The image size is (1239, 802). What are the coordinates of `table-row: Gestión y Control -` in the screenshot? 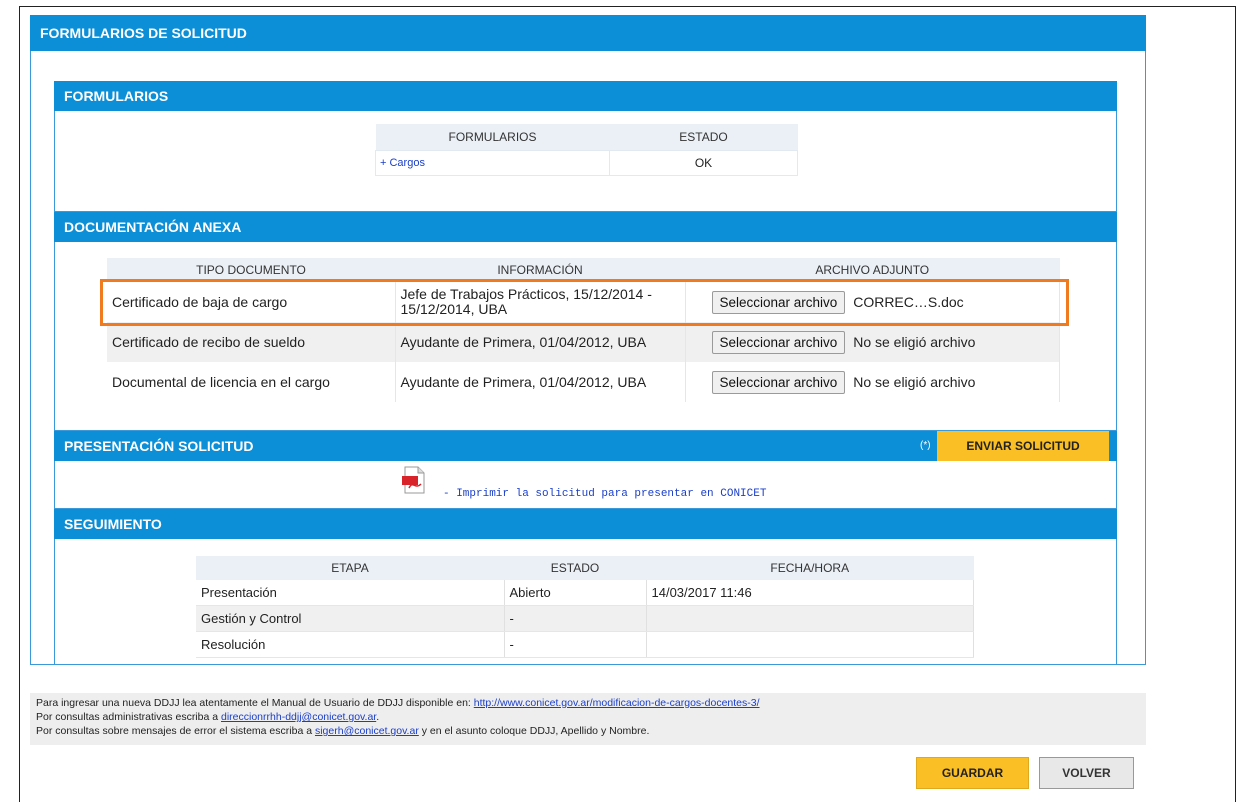 It's located at (585, 618).